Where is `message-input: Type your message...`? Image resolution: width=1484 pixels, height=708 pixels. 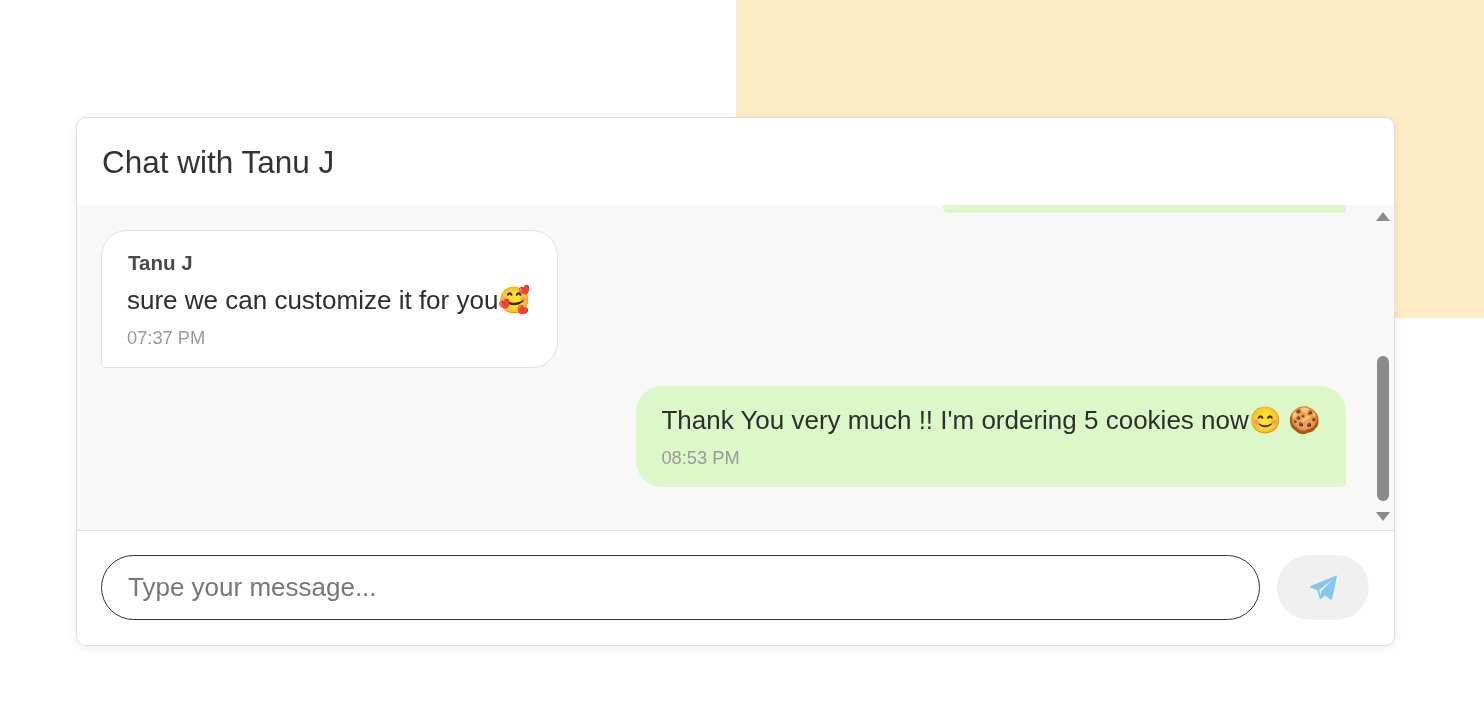
message-input: Type your message... is located at coordinates (680, 587).